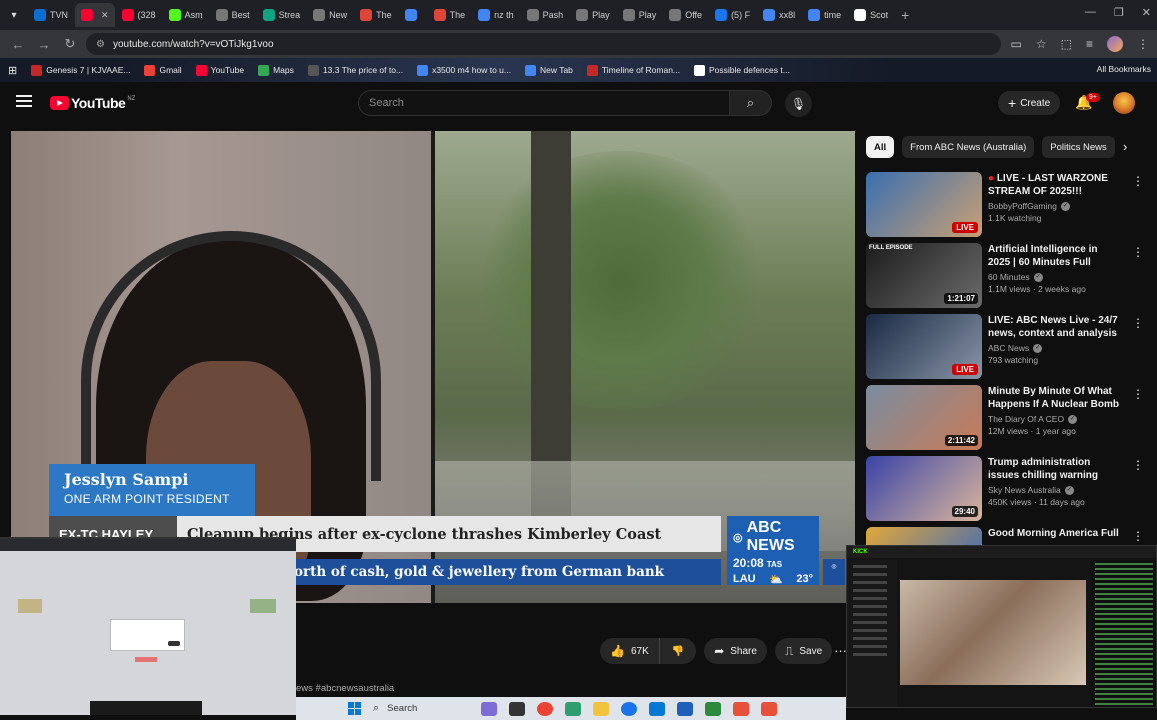 This screenshot has height=720, width=1157. Describe the element at coordinates (517, 708) in the screenshot. I see `task-view-icon` at that location.